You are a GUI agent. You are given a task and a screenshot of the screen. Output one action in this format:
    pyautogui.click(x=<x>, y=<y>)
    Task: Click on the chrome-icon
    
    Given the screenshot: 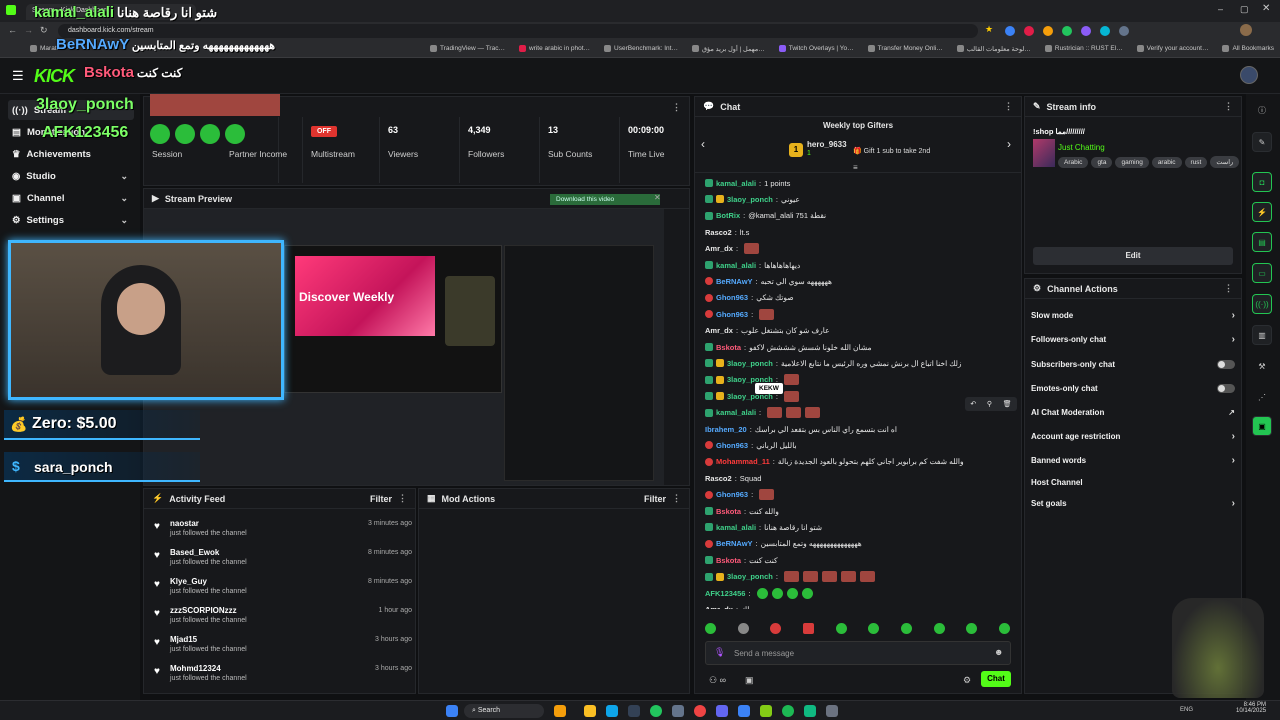 What is the action you would take?
    pyautogui.click(x=700, y=711)
    